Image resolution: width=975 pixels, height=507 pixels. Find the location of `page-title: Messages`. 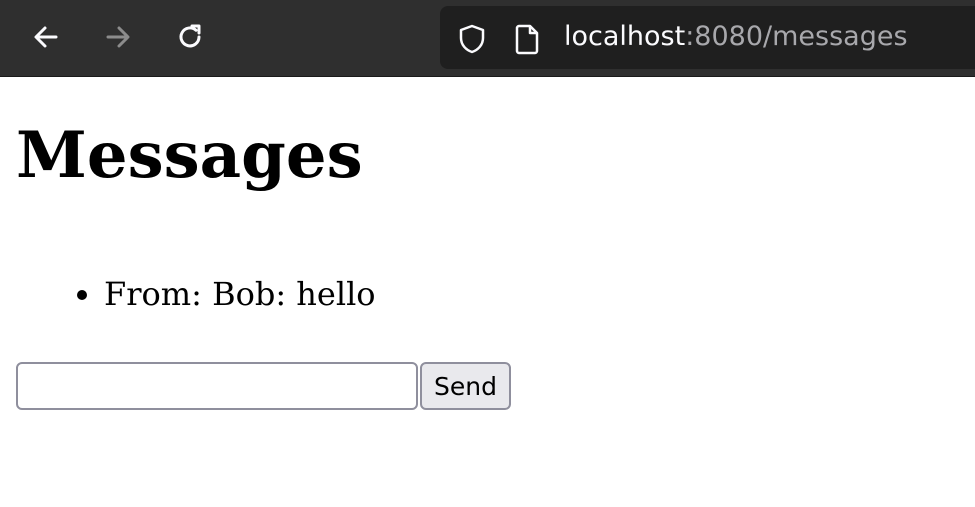

page-title: Messages is located at coordinates (189, 155).